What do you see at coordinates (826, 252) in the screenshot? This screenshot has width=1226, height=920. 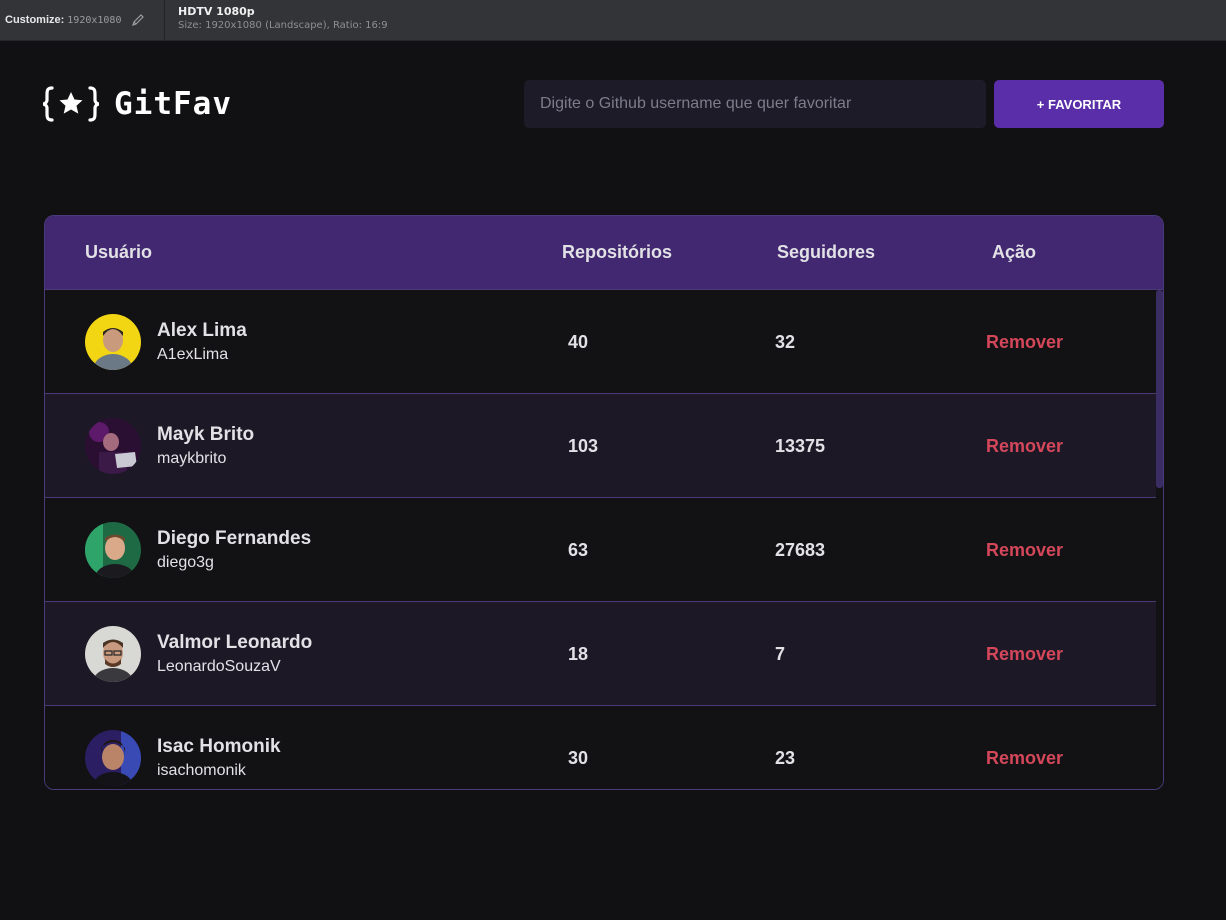 I see `header-followers: Seguidores` at bounding box center [826, 252].